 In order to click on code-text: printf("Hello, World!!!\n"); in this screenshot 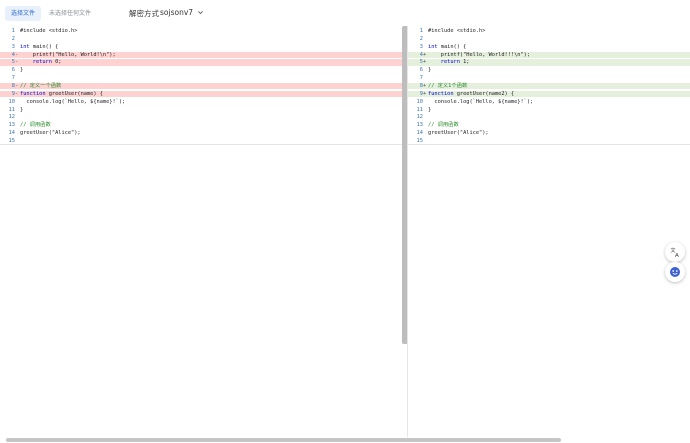, I will do `click(479, 54)`.